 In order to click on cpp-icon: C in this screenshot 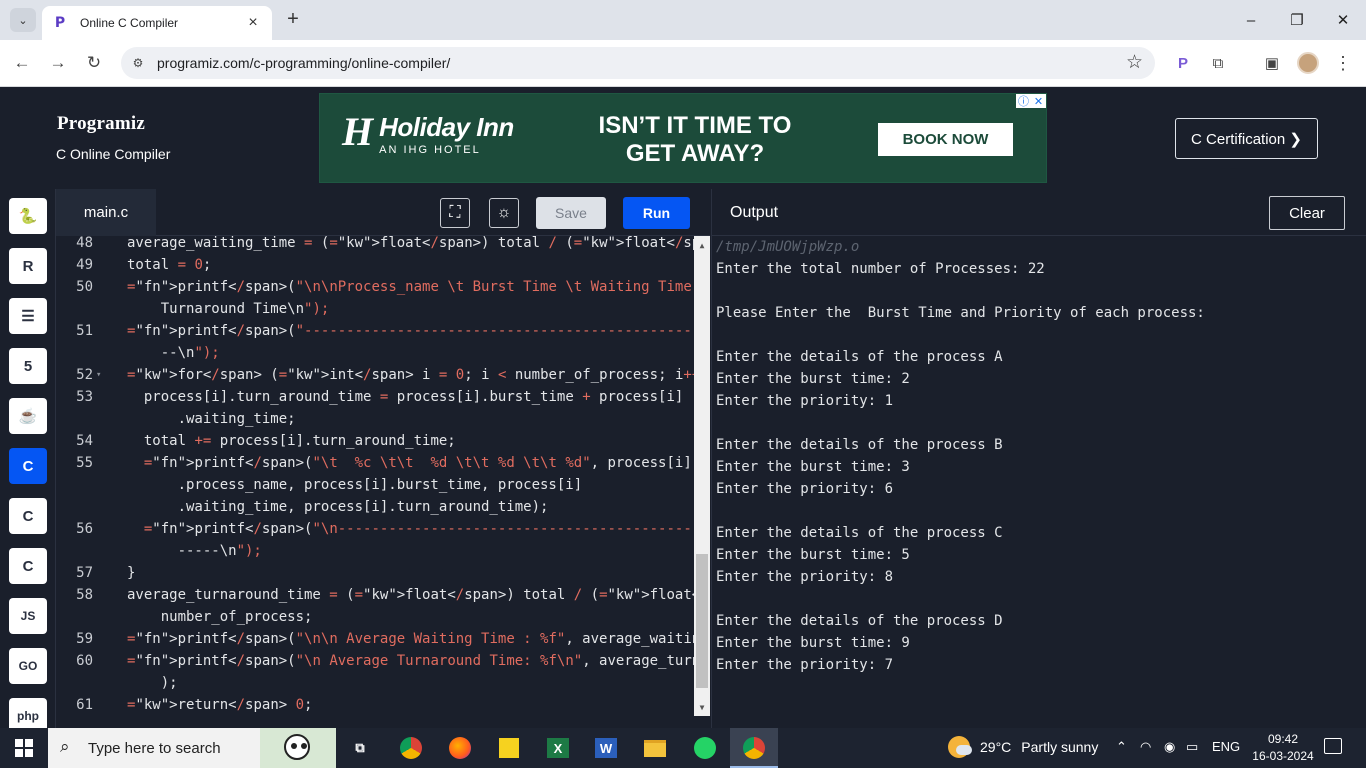, I will do `click(28, 516)`.